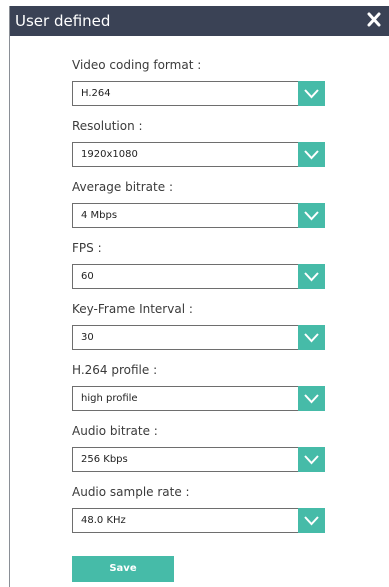  I want to click on key-frame-interval-select: 30, so click(198, 337).